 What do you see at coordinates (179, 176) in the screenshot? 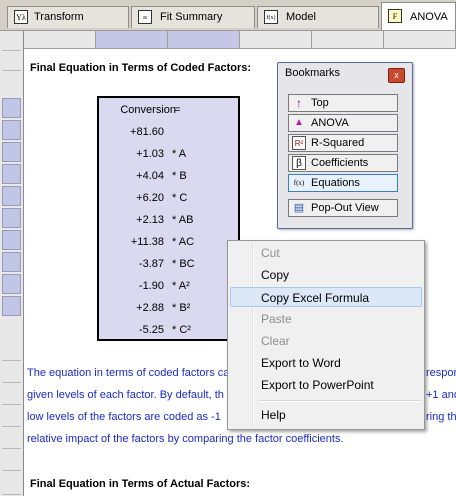
I see `term-factor: * B` at bounding box center [179, 176].